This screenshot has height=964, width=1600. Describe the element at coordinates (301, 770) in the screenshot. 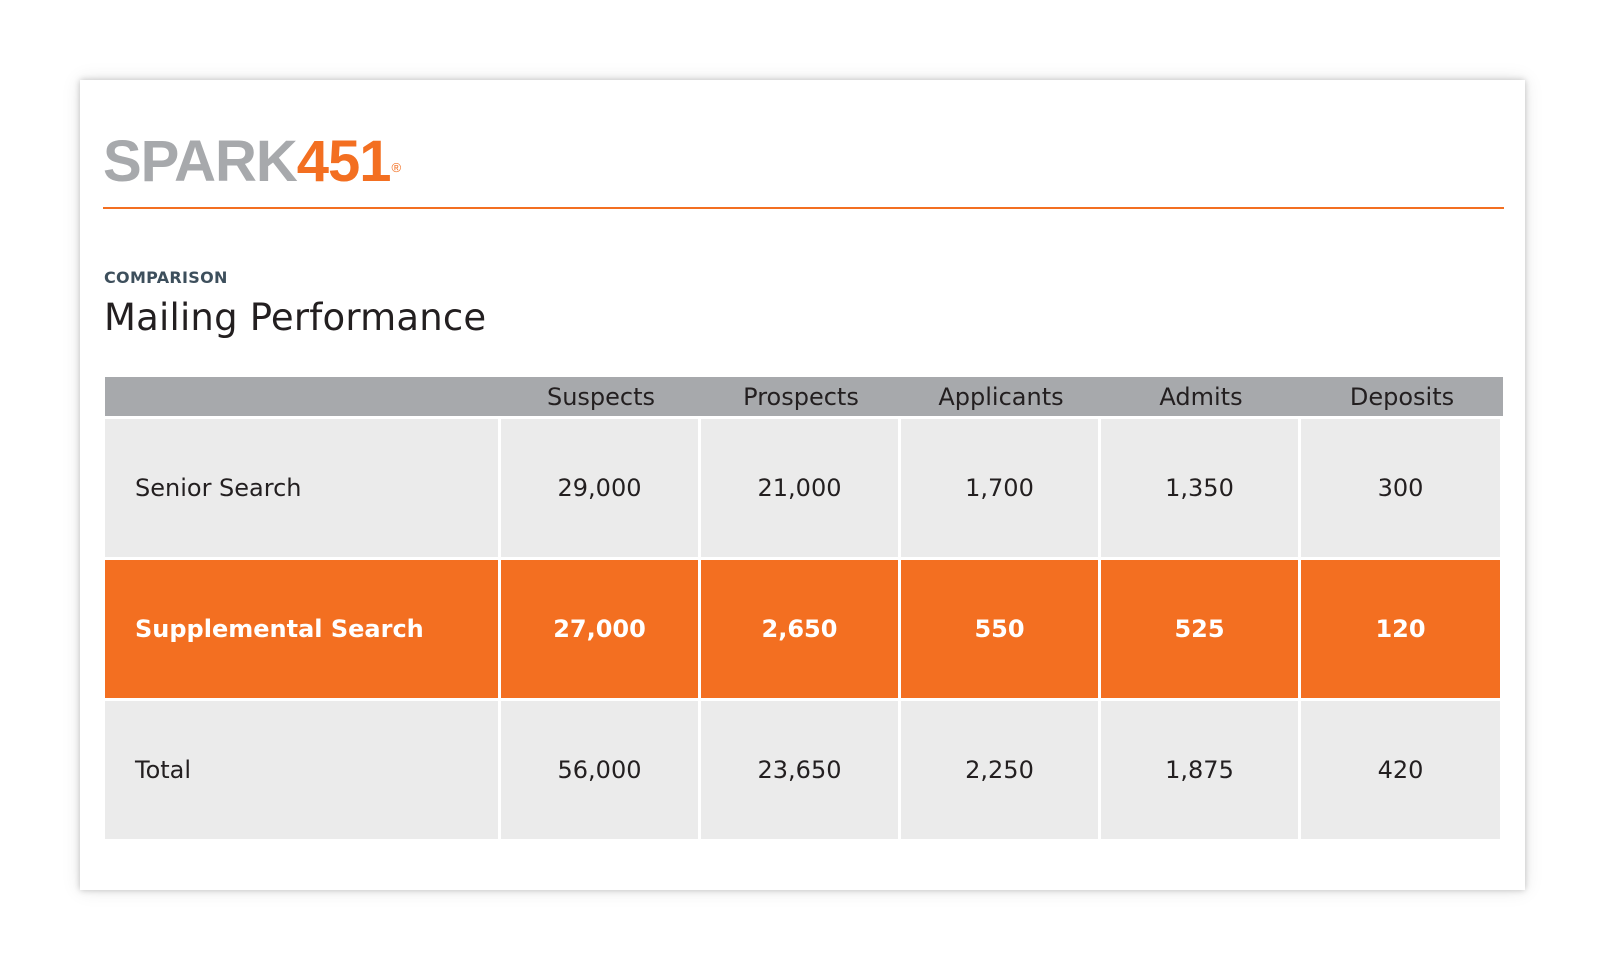

I see `row-label: Total` at that location.